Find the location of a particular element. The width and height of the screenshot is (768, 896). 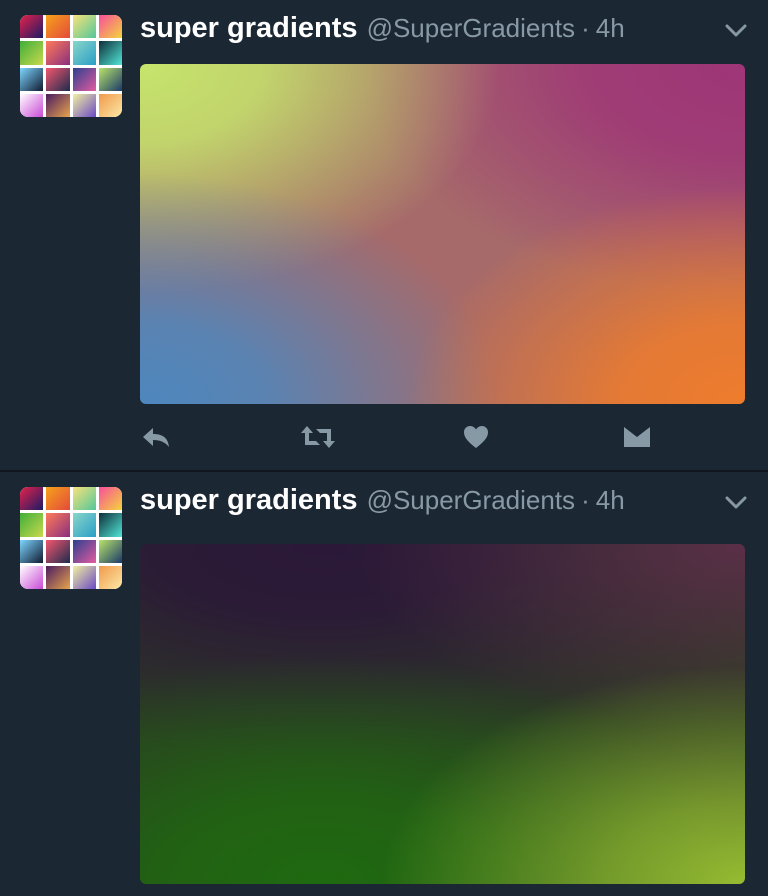

like-button is located at coordinates (476, 437).